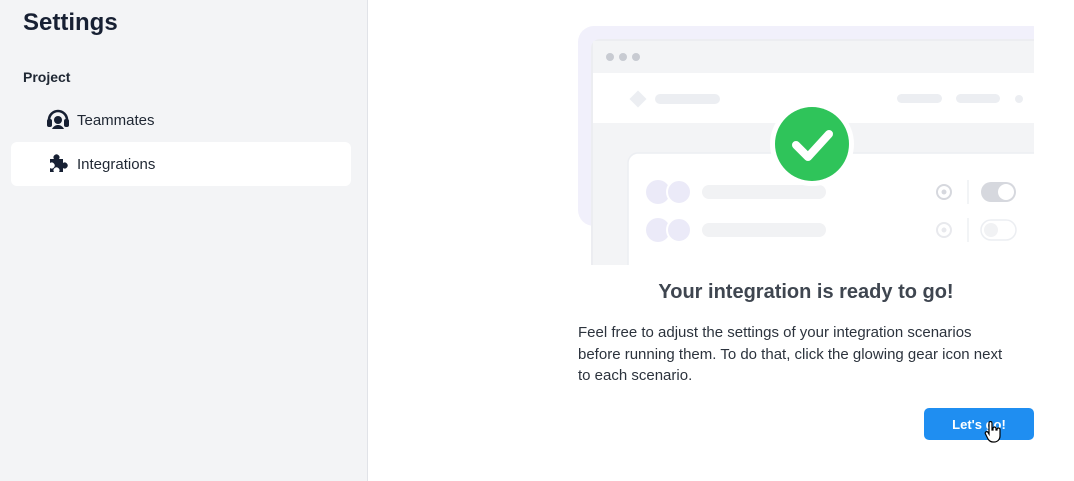 Image resolution: width=1074 pixels, height=481 pixels. I want to click on headset-icon, so click(58, 120).